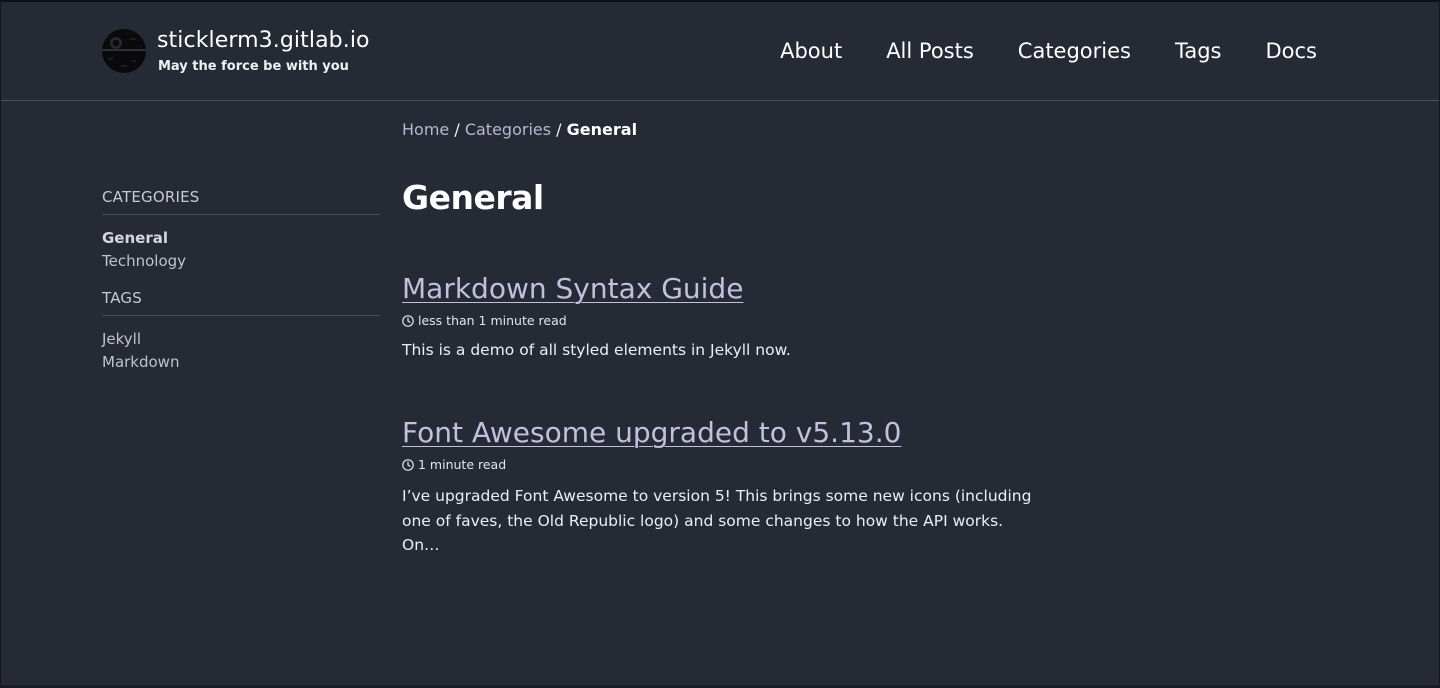 The width and height of the screenshot is (1440, 688). Describe the element at coordinates (930, 51) in the screenshot. I see `nav-all-posts: All Posts` at that location.